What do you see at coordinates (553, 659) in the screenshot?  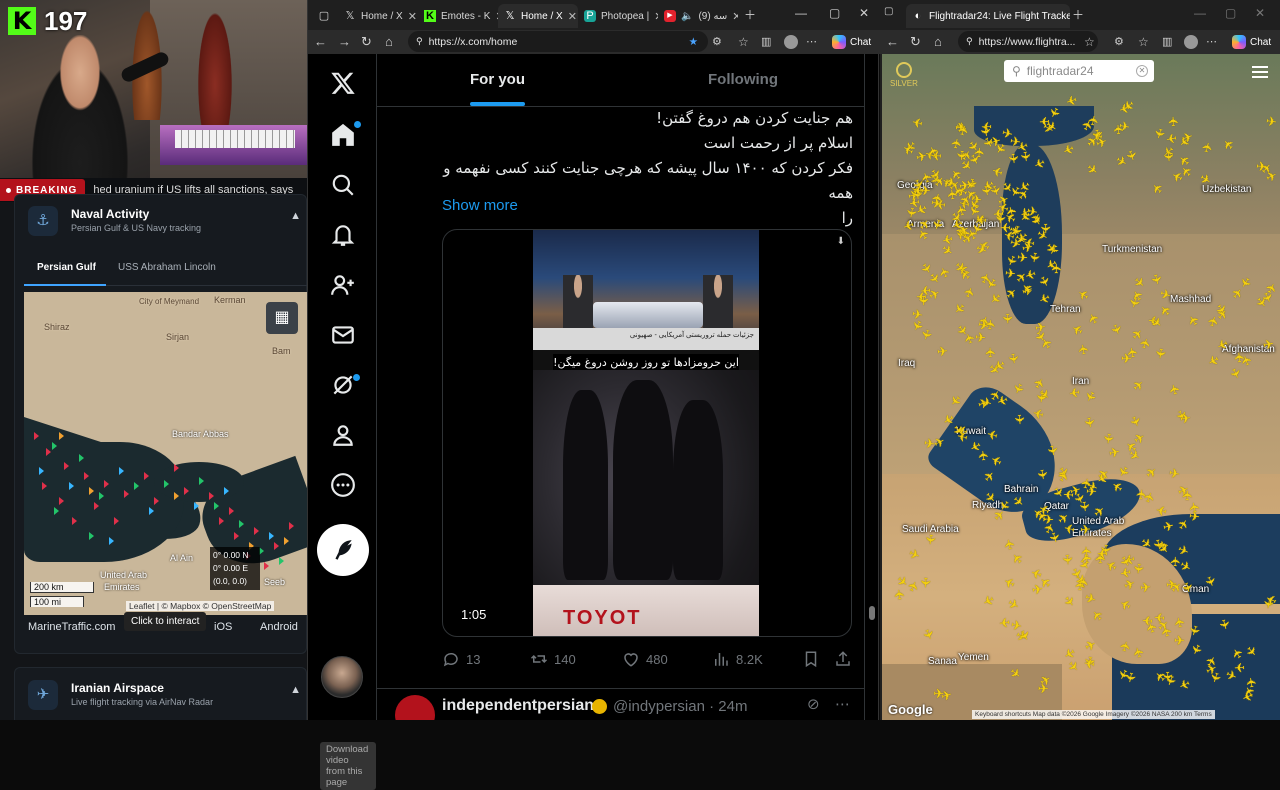 I see `repost-button: 140` at bounding box center [553, 659].